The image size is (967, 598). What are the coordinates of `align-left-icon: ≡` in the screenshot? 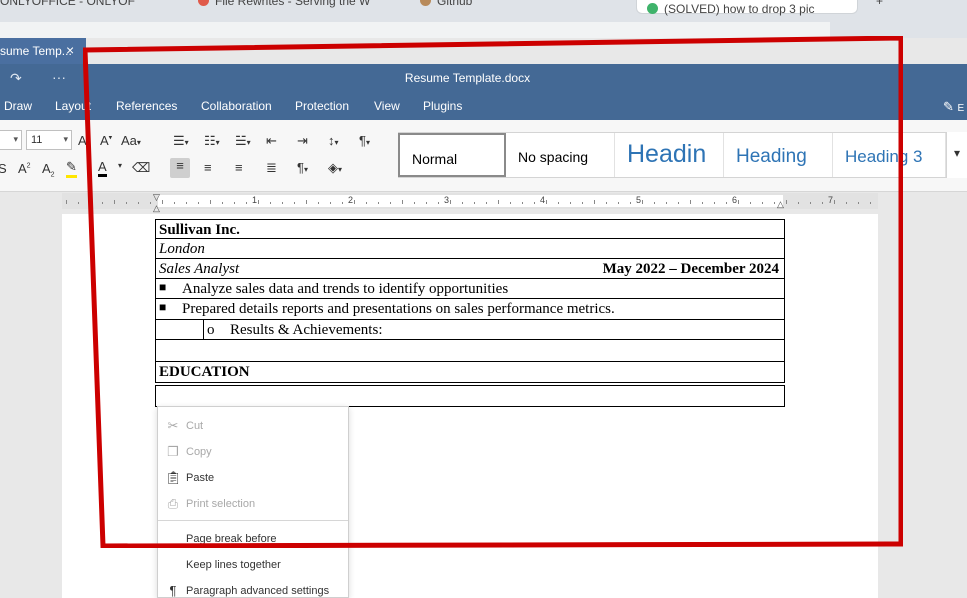 It's located at (180, 168).